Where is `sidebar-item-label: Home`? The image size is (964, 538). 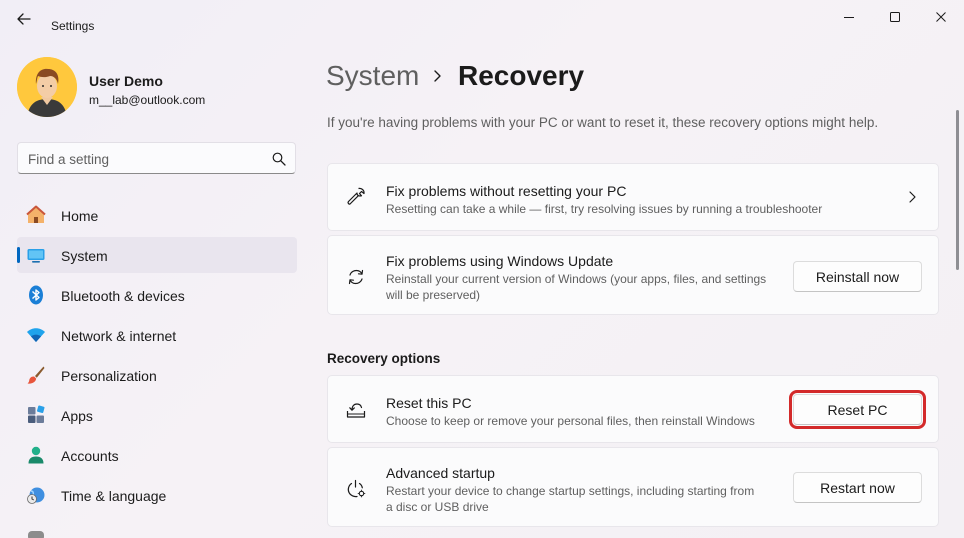 sidebar-item-label: Home is located at coordinates (80, 216).